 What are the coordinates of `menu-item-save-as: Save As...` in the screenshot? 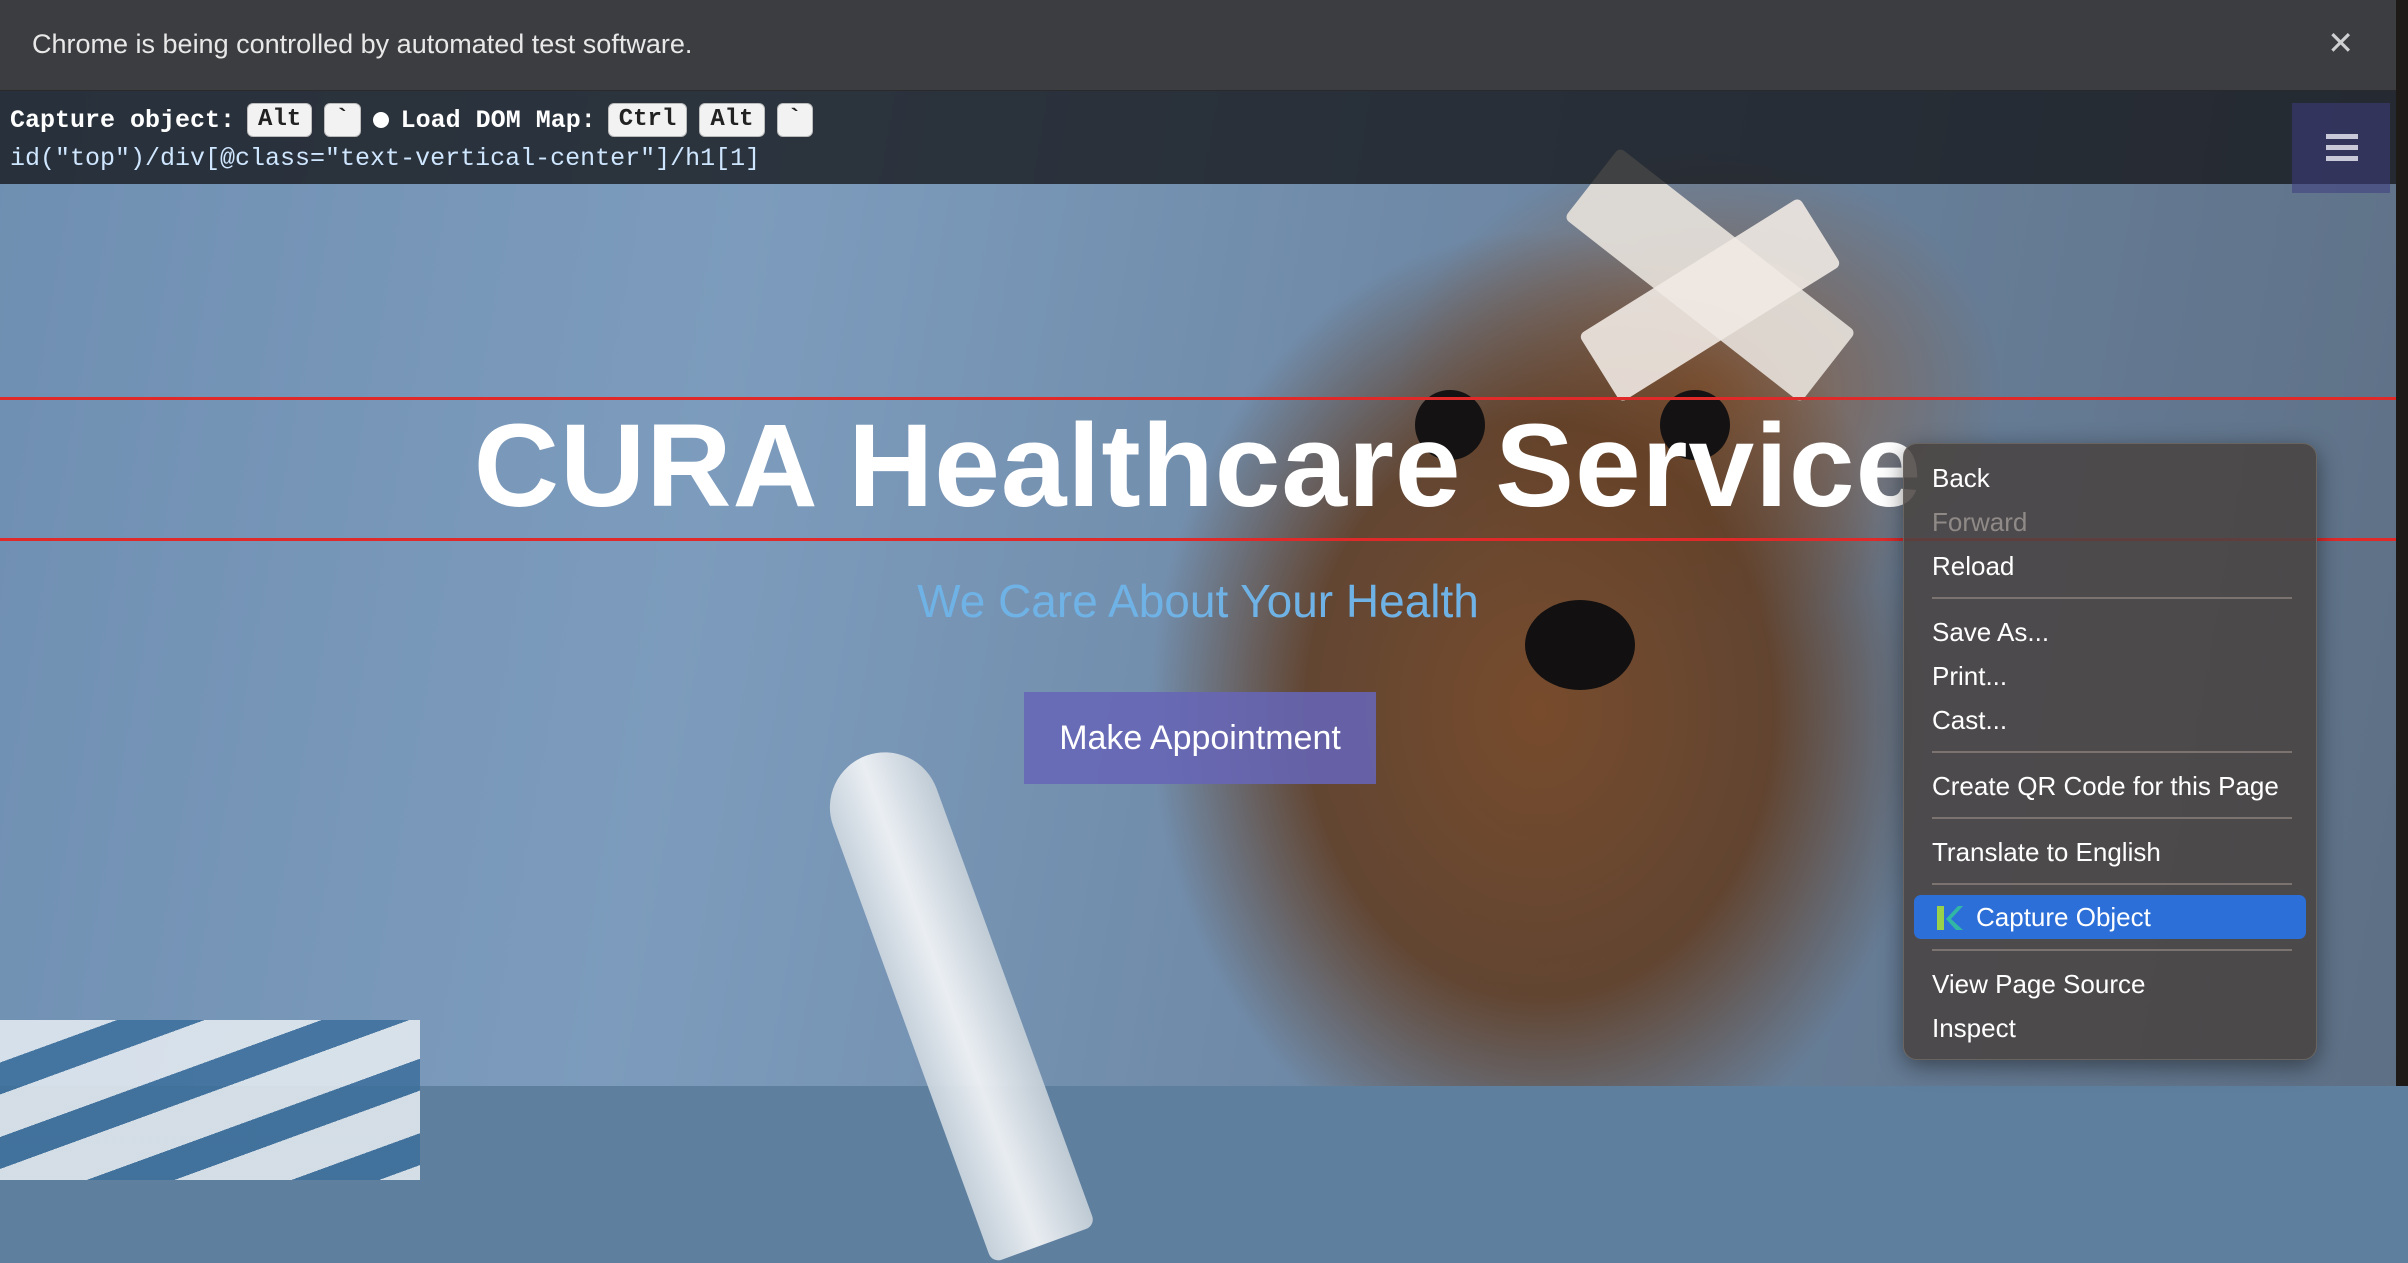 It's located at (1990, 632).